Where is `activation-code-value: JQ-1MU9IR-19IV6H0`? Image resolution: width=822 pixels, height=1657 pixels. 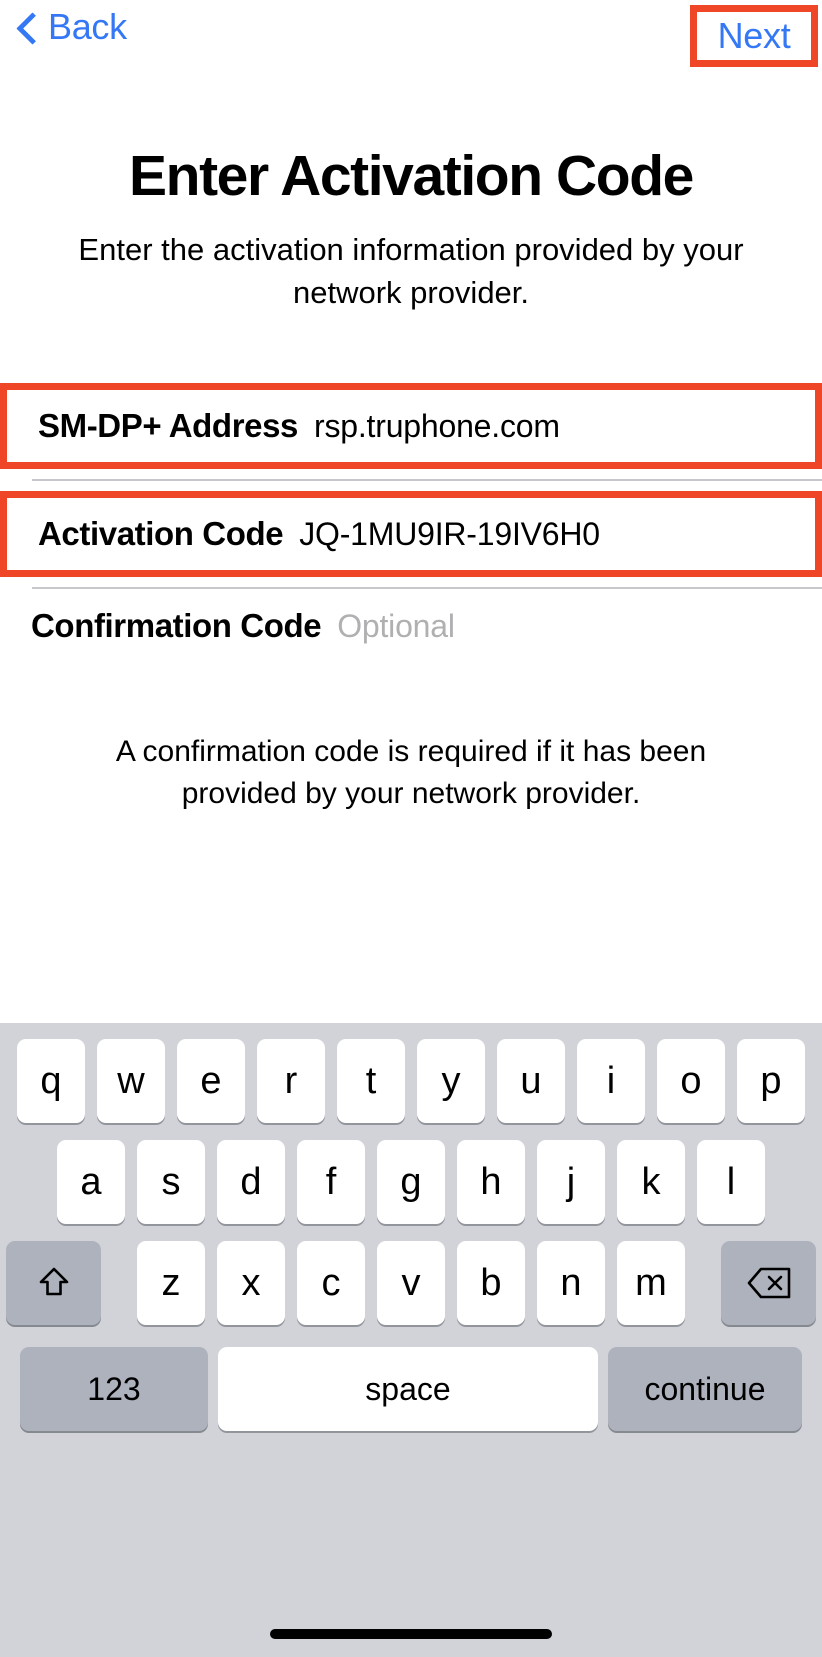
activation-code-value: JQ-1MU9IR-19IV6H0 is located at coordinates (449, 534).